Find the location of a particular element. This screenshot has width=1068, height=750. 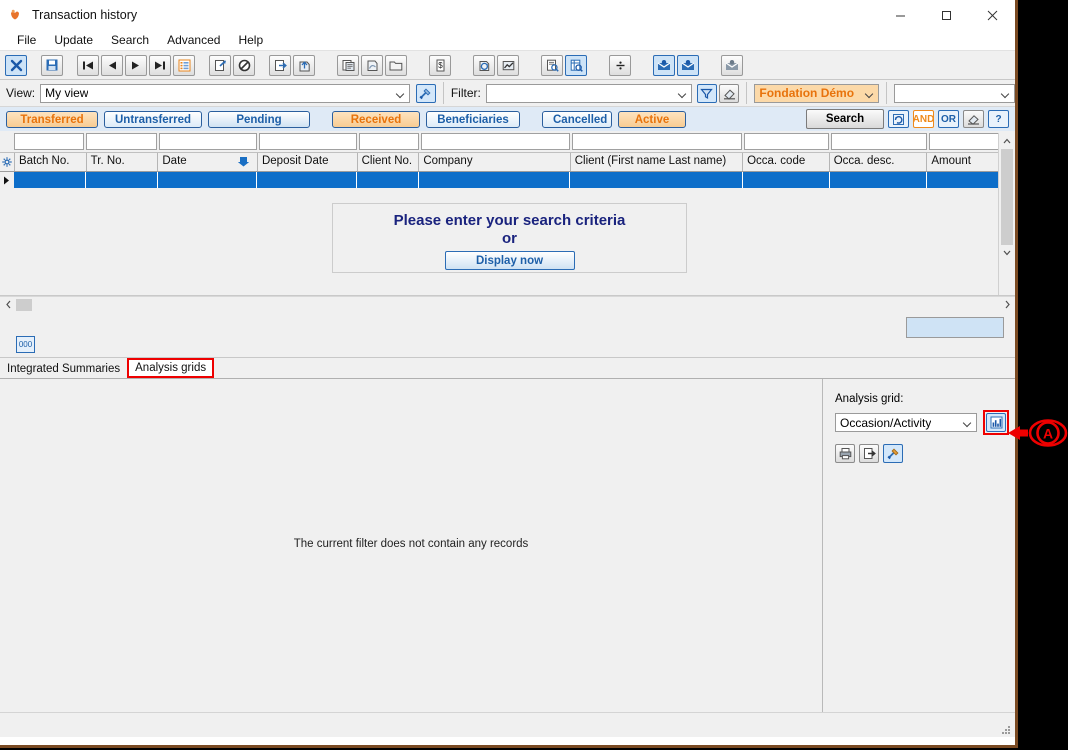

main-toolbar: $ is located at coordinates (507, 65).